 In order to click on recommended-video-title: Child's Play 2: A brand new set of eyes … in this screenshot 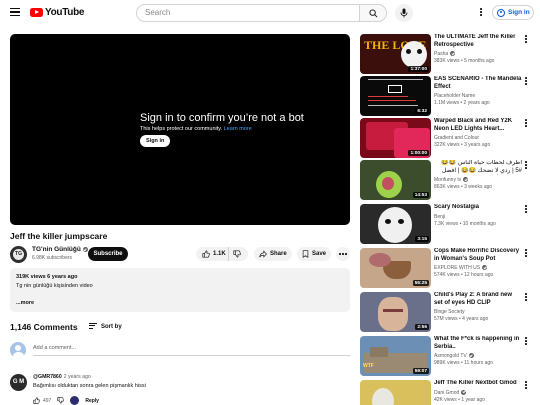, I will do `click(478, 299)`.